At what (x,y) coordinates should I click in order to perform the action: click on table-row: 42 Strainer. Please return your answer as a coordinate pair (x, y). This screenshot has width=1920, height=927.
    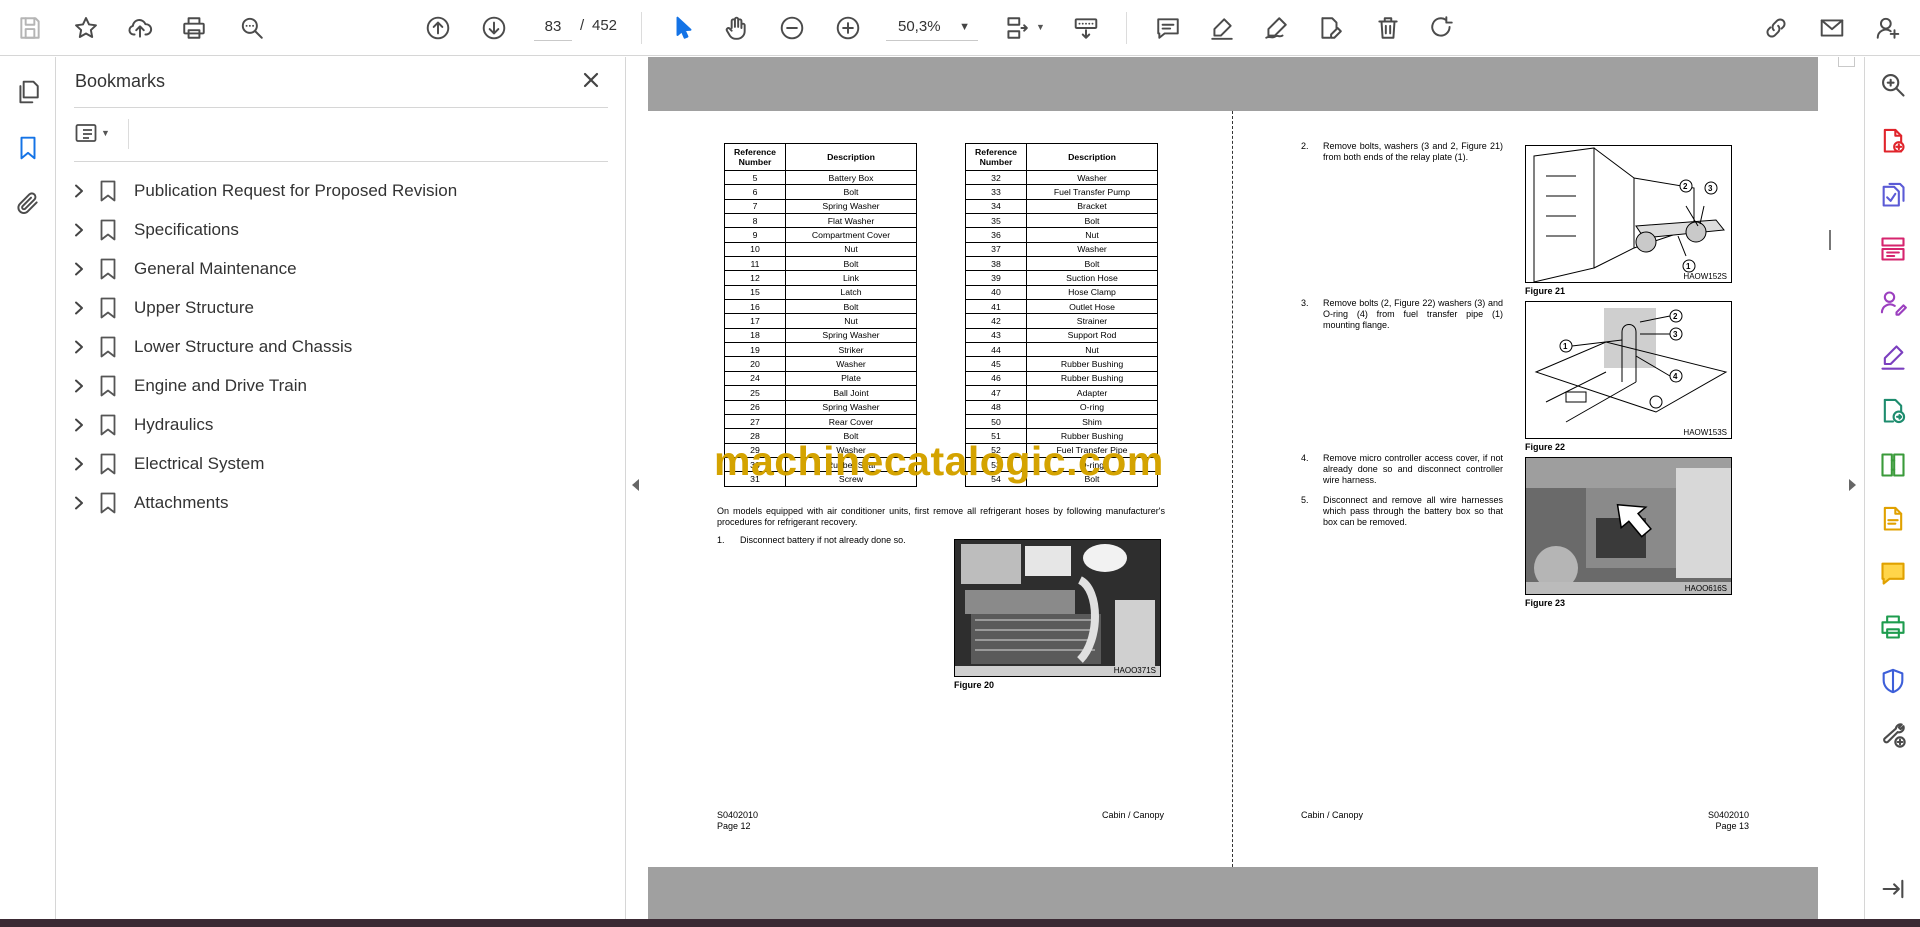
    Looking at the image, I should click on (1061, 321).